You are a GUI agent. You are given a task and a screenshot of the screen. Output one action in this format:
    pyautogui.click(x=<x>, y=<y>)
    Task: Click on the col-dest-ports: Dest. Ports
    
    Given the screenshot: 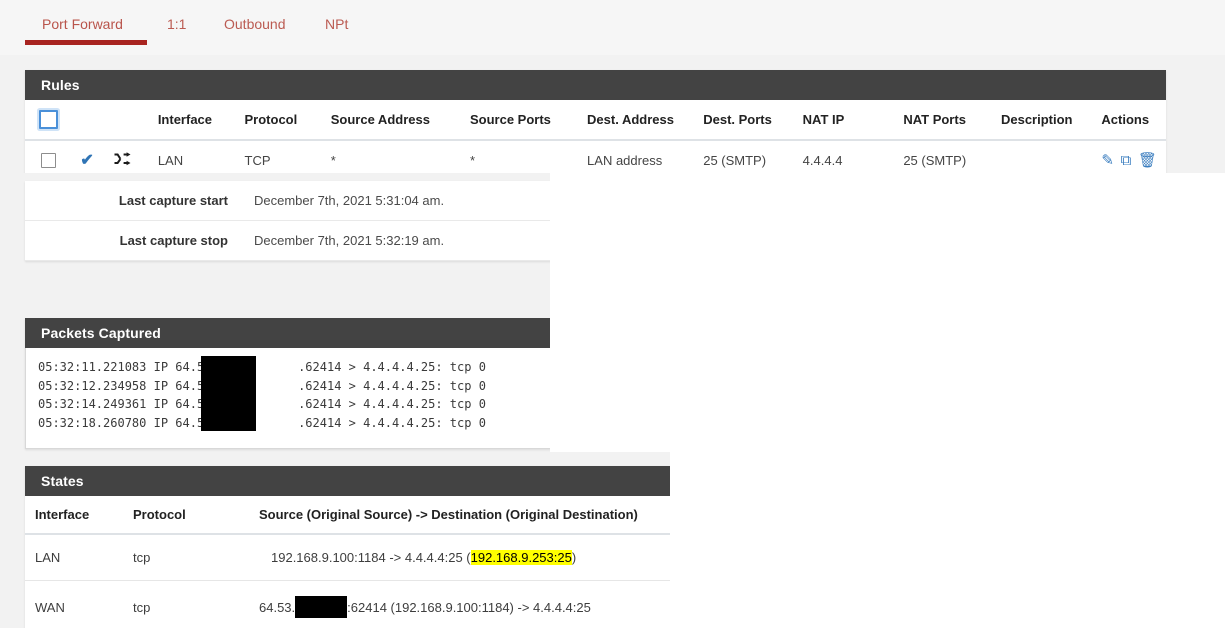 What is the action you would take?
    pyautogui.click(x=747, y=120)
    